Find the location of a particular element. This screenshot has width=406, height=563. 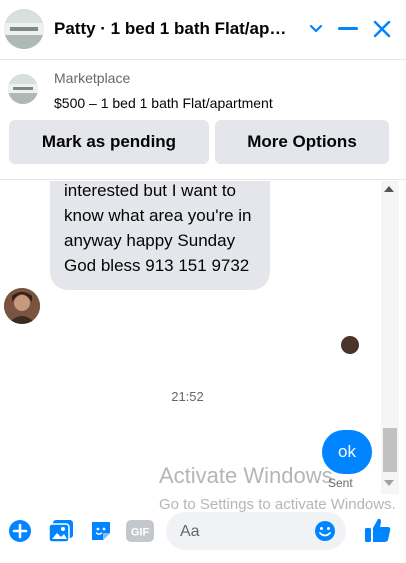

profile-photo-icon is located at coordinates (22, 306).